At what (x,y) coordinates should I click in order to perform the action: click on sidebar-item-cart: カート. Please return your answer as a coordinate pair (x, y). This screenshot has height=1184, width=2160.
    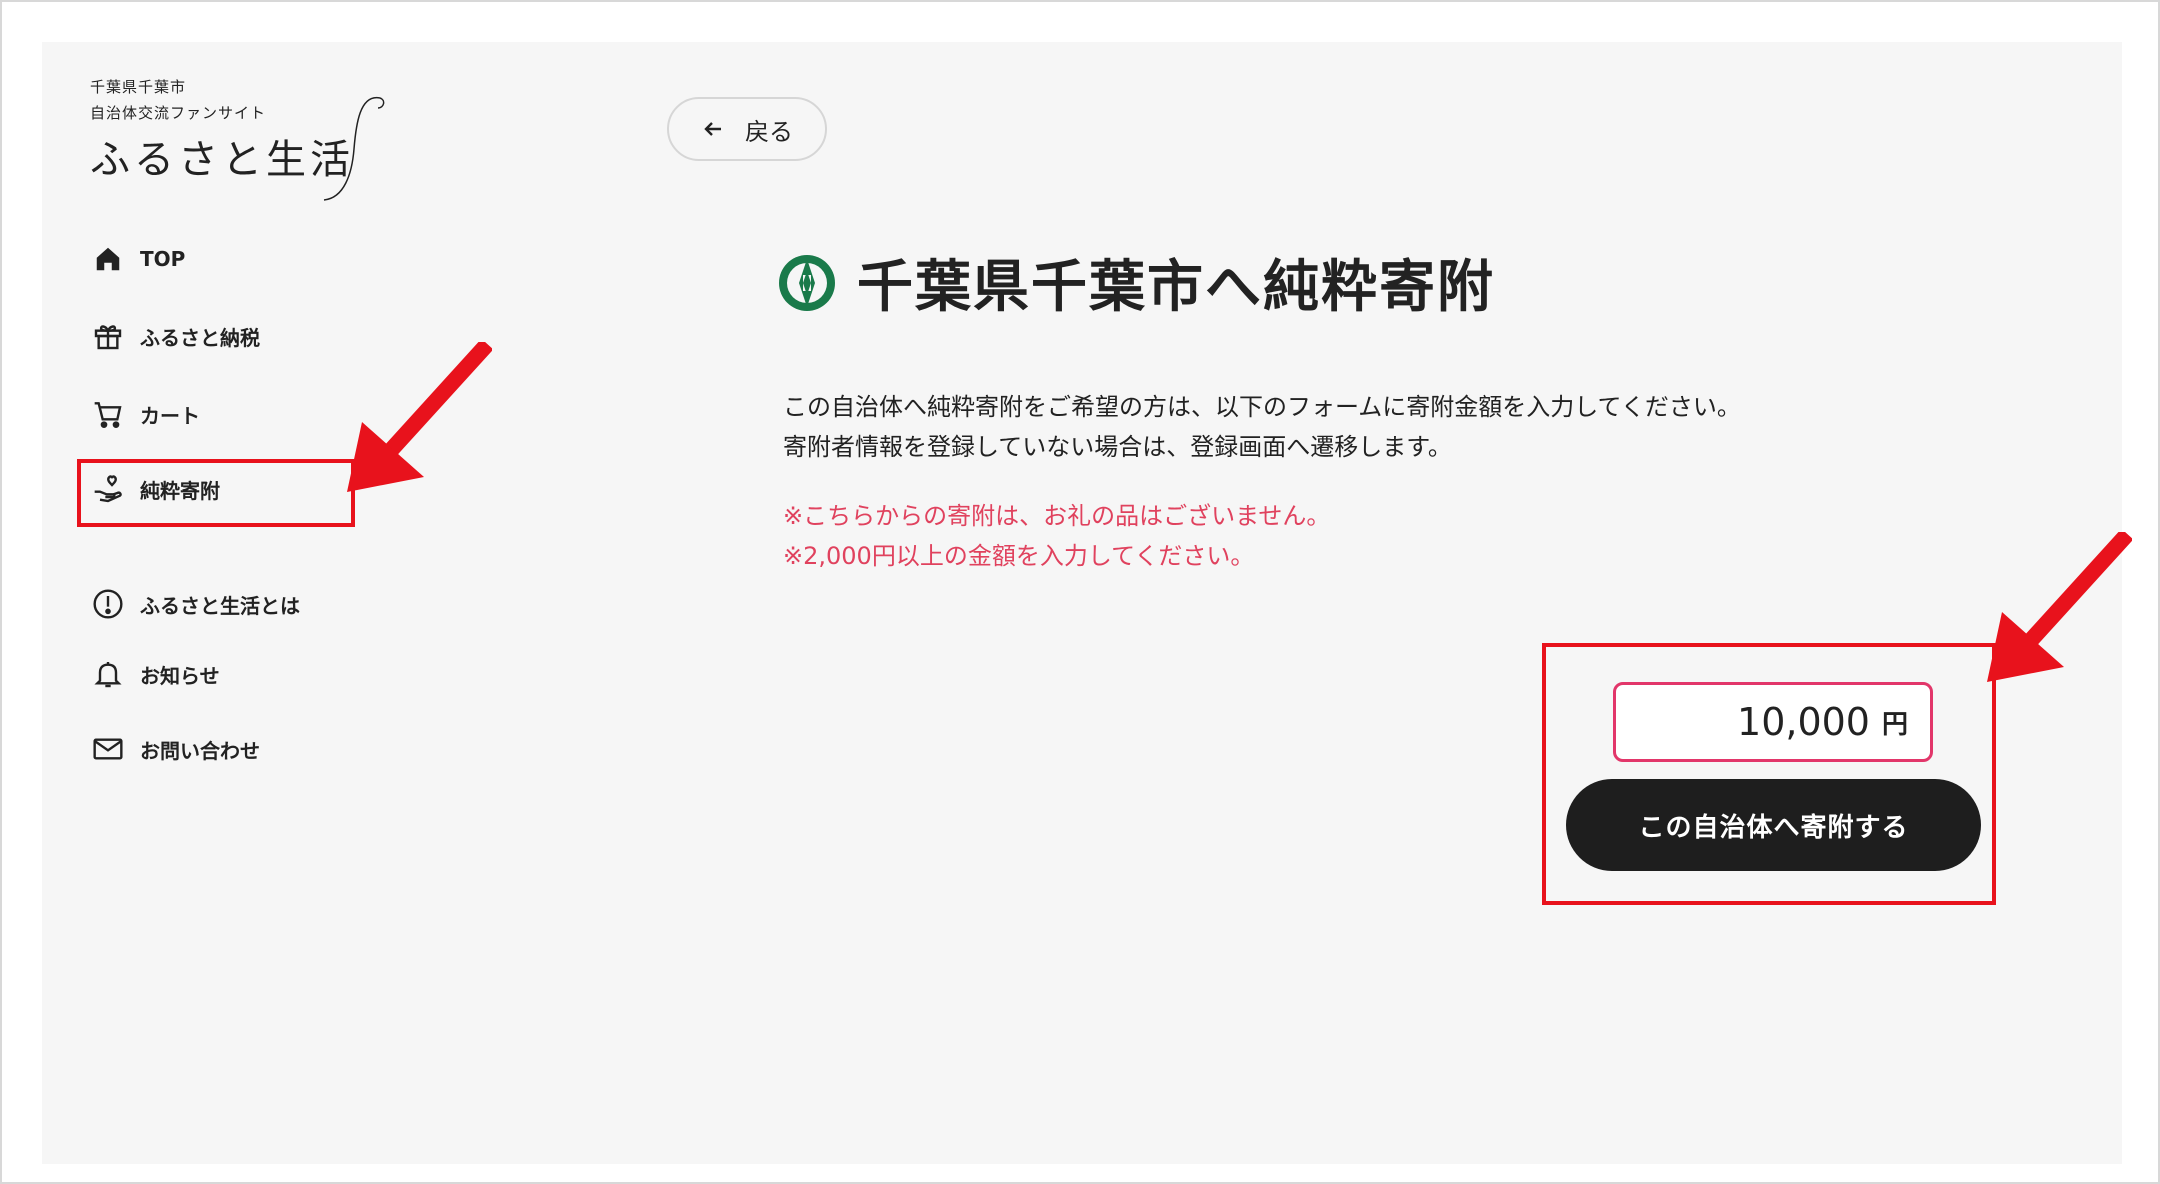
    Looking at the image, I should click on (145, 414).